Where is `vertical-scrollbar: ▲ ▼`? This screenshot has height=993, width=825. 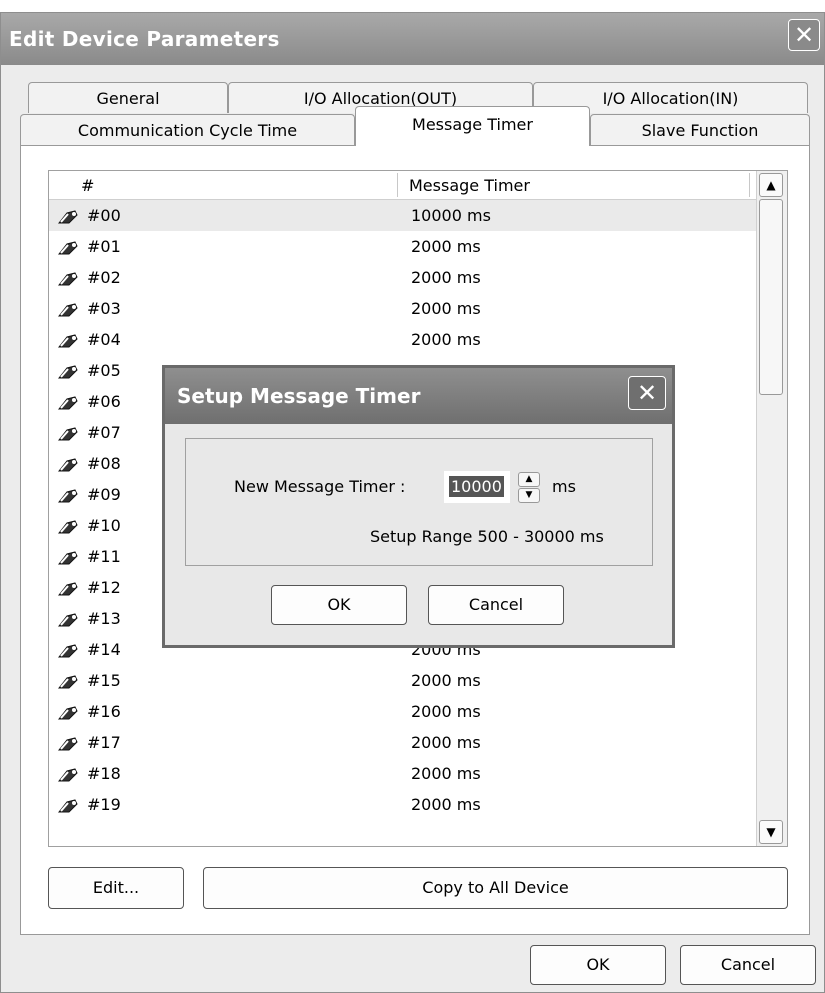 vertical-scrollbar: ▲ ▼ is located at coordinates (771, 508).